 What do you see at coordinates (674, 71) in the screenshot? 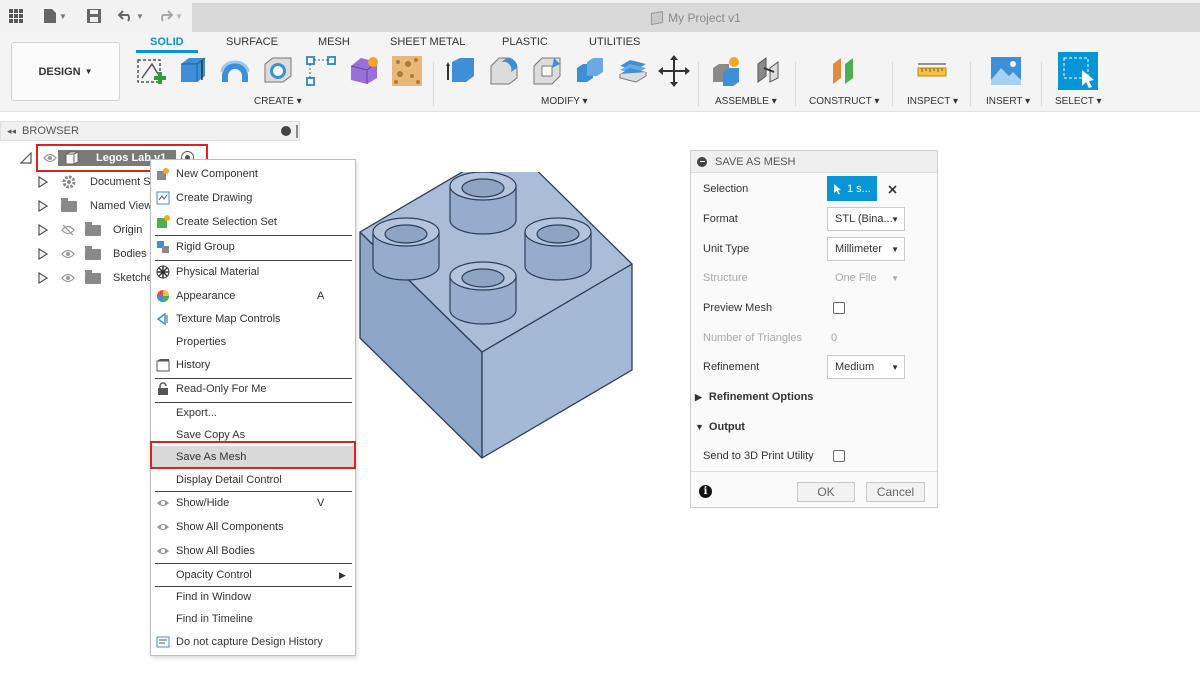
I see `move-copy-icon` at bounding box center [674, 71].